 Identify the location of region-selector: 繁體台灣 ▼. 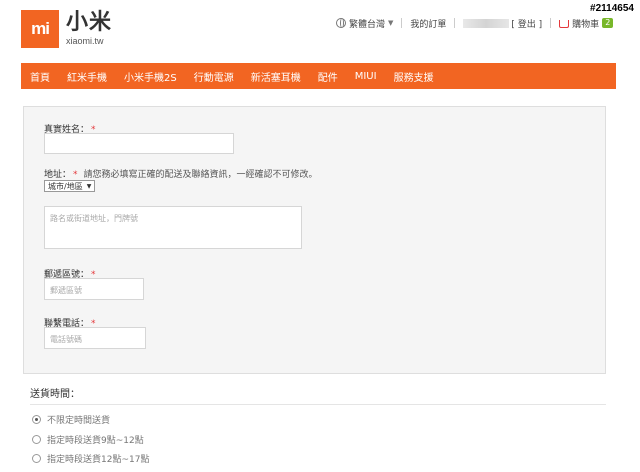
(364, 23).